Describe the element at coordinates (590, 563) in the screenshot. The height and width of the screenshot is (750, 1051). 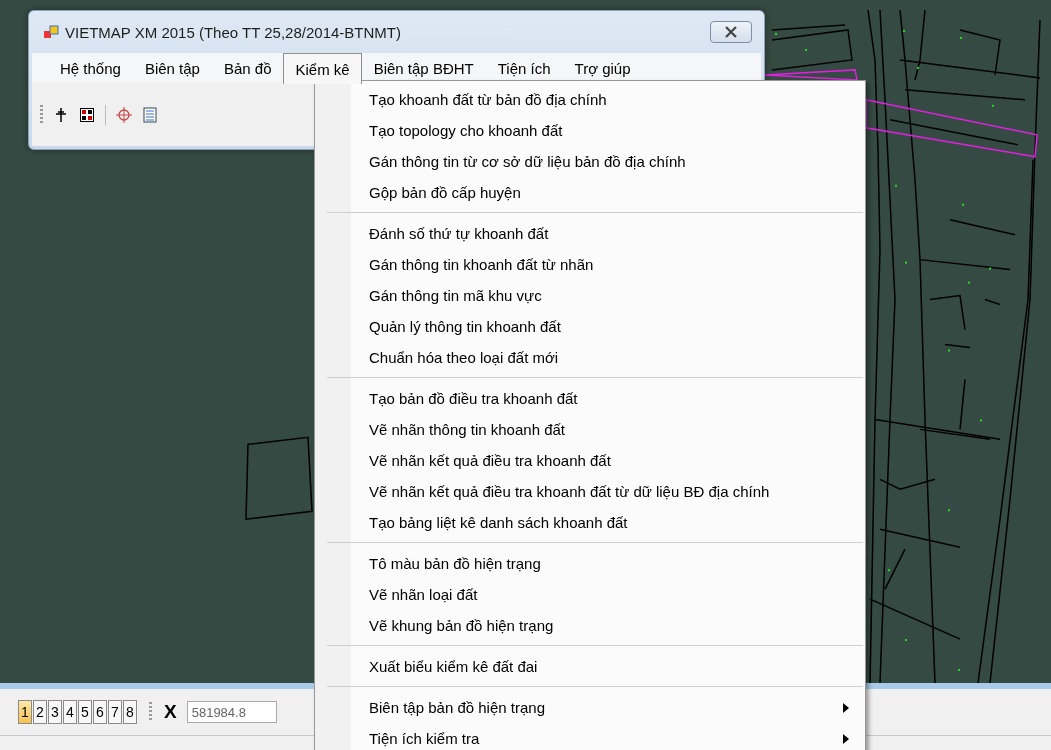
I see `menu-entry: Tô màu bản đồ hiện trạng` at that location.